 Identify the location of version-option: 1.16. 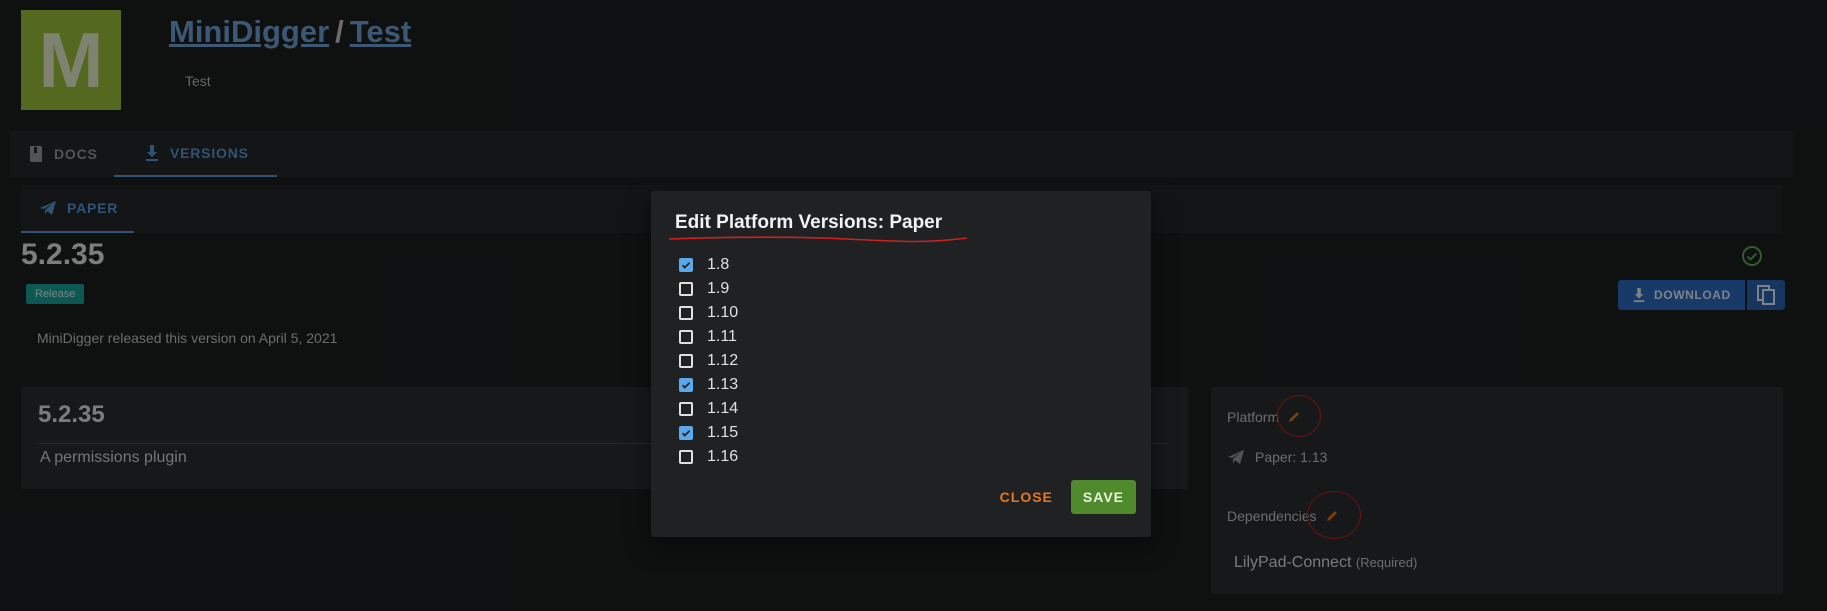
(708, 457).